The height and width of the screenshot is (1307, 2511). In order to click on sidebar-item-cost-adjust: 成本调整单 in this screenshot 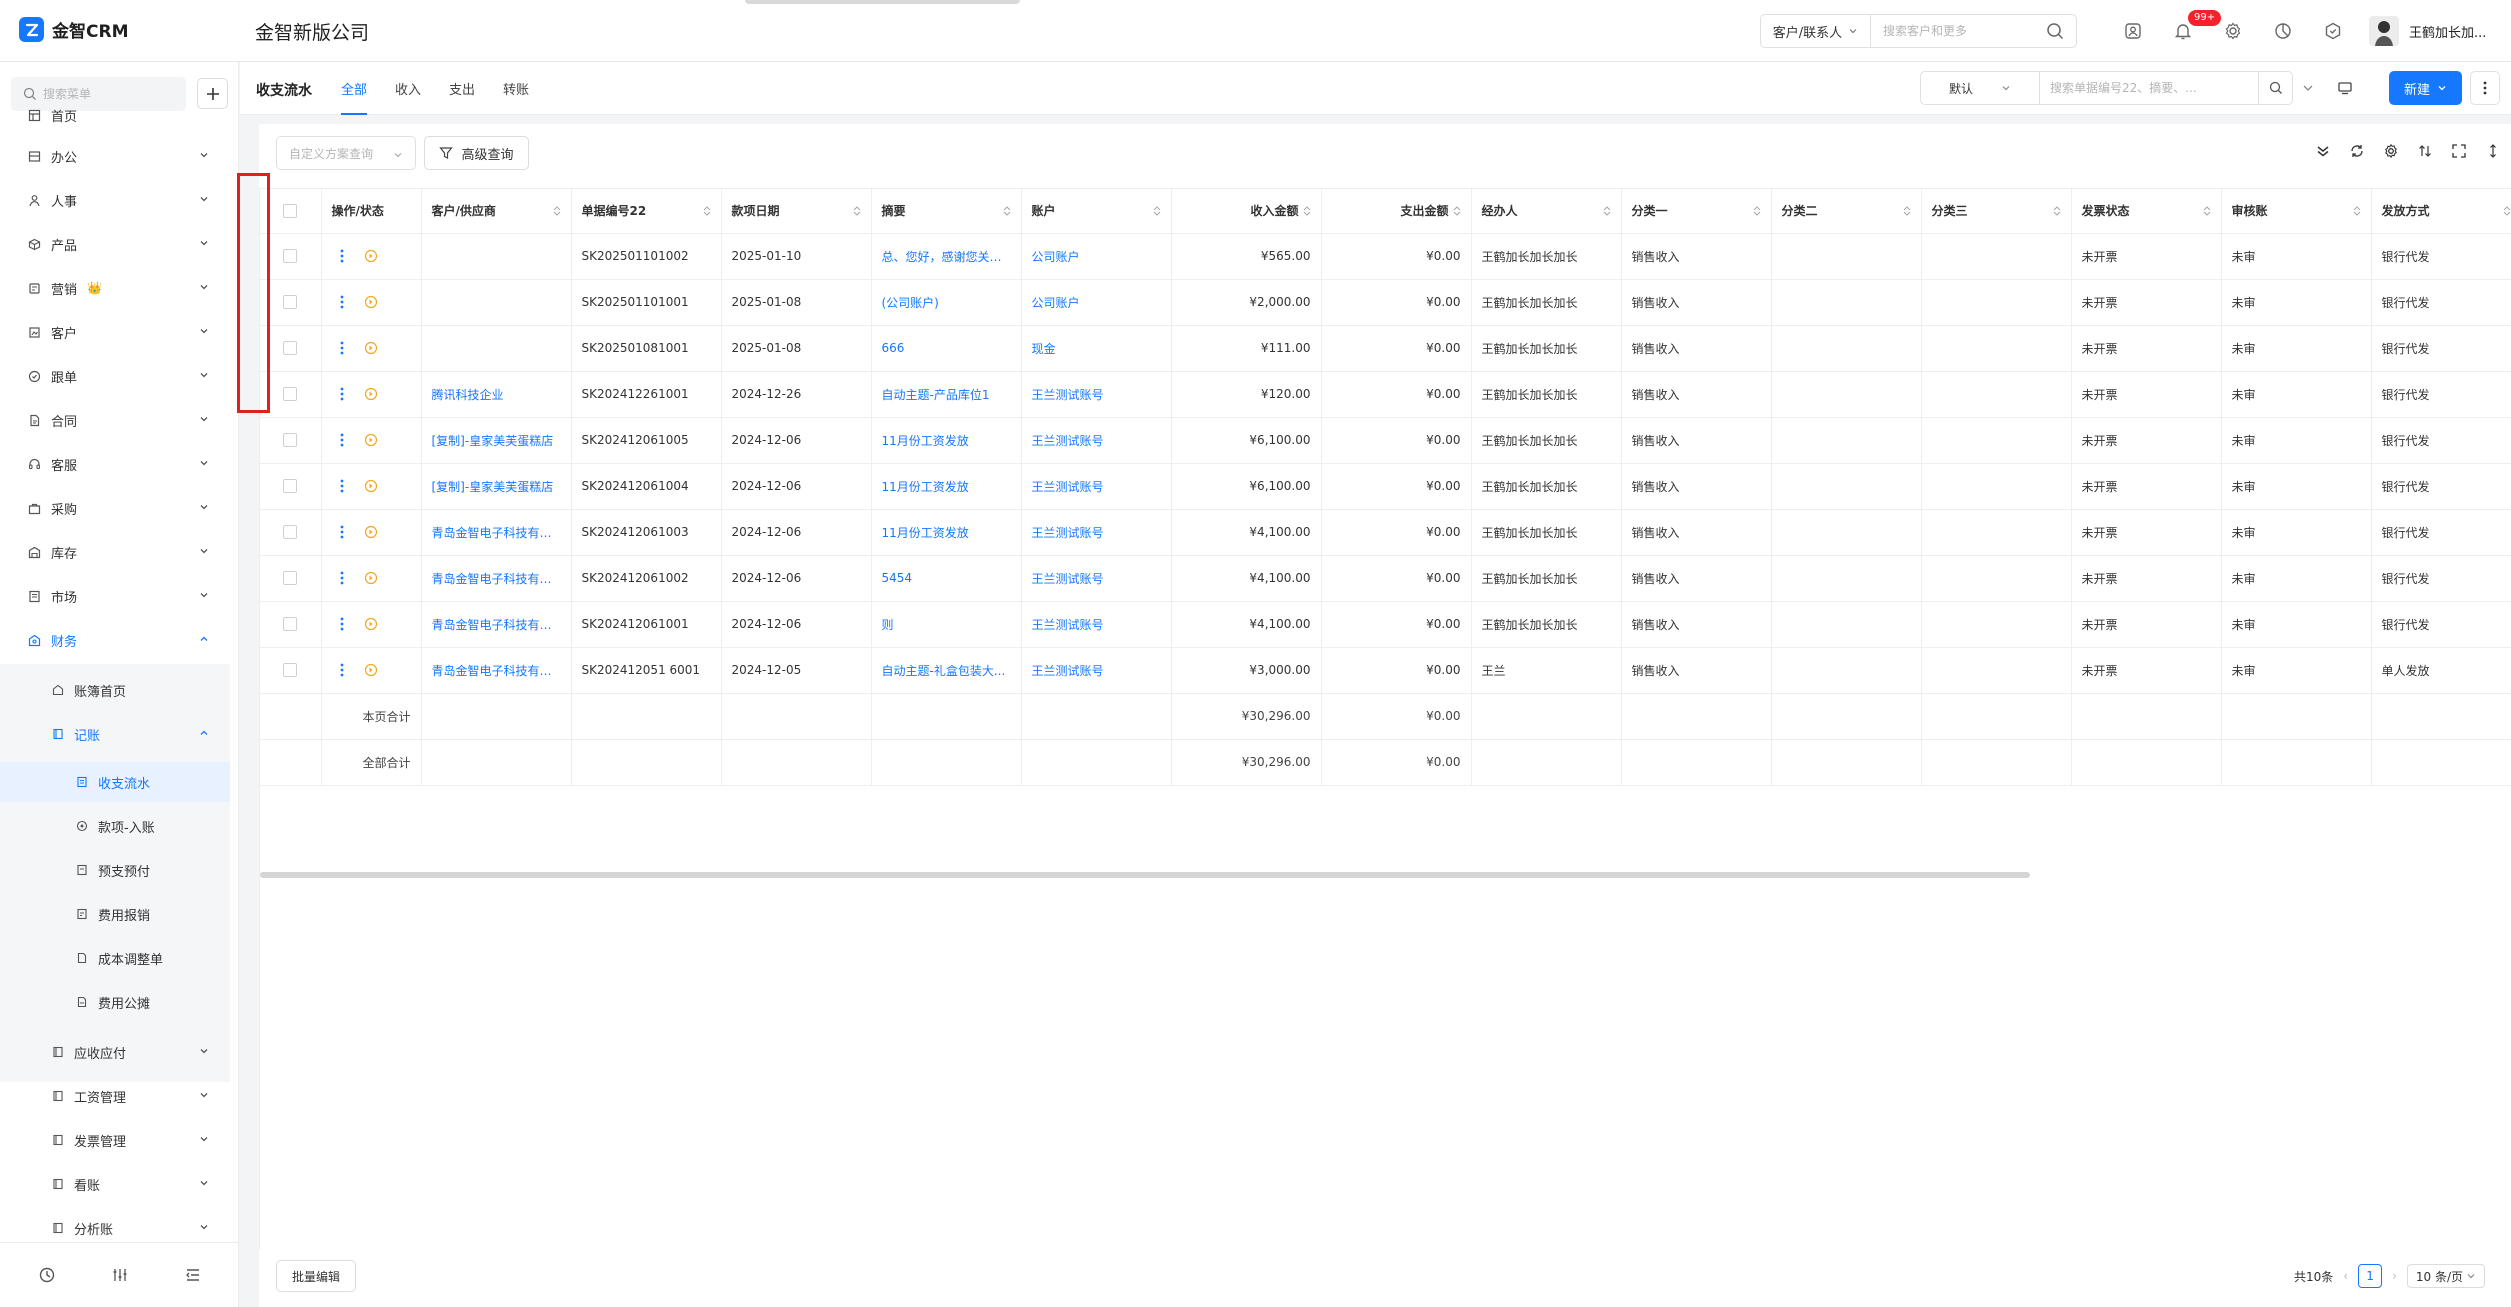, I will do `click(115, 958)`.